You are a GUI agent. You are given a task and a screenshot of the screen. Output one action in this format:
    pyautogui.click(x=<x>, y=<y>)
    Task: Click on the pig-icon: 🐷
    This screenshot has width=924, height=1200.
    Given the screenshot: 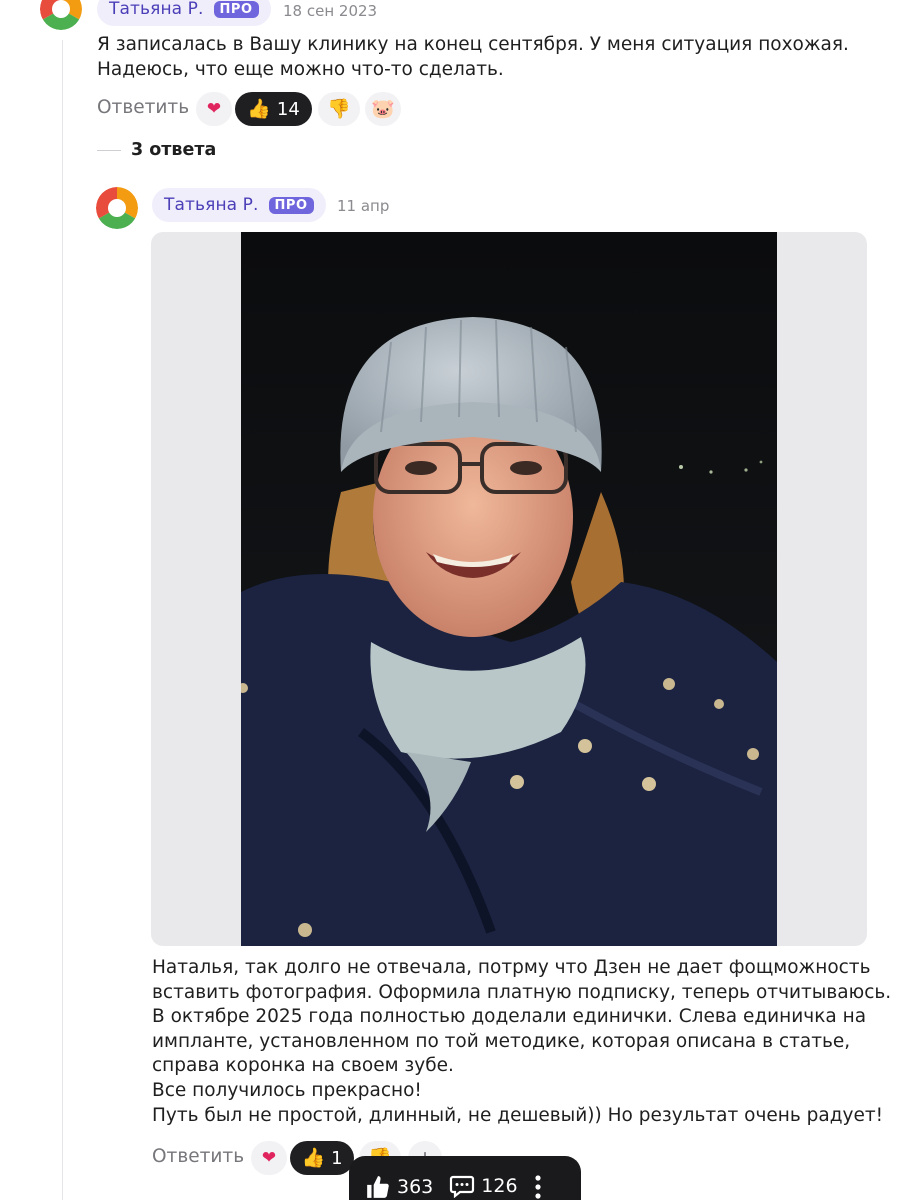 What is the action you would take?
    pyautogui.click(x=383, y=108)
    